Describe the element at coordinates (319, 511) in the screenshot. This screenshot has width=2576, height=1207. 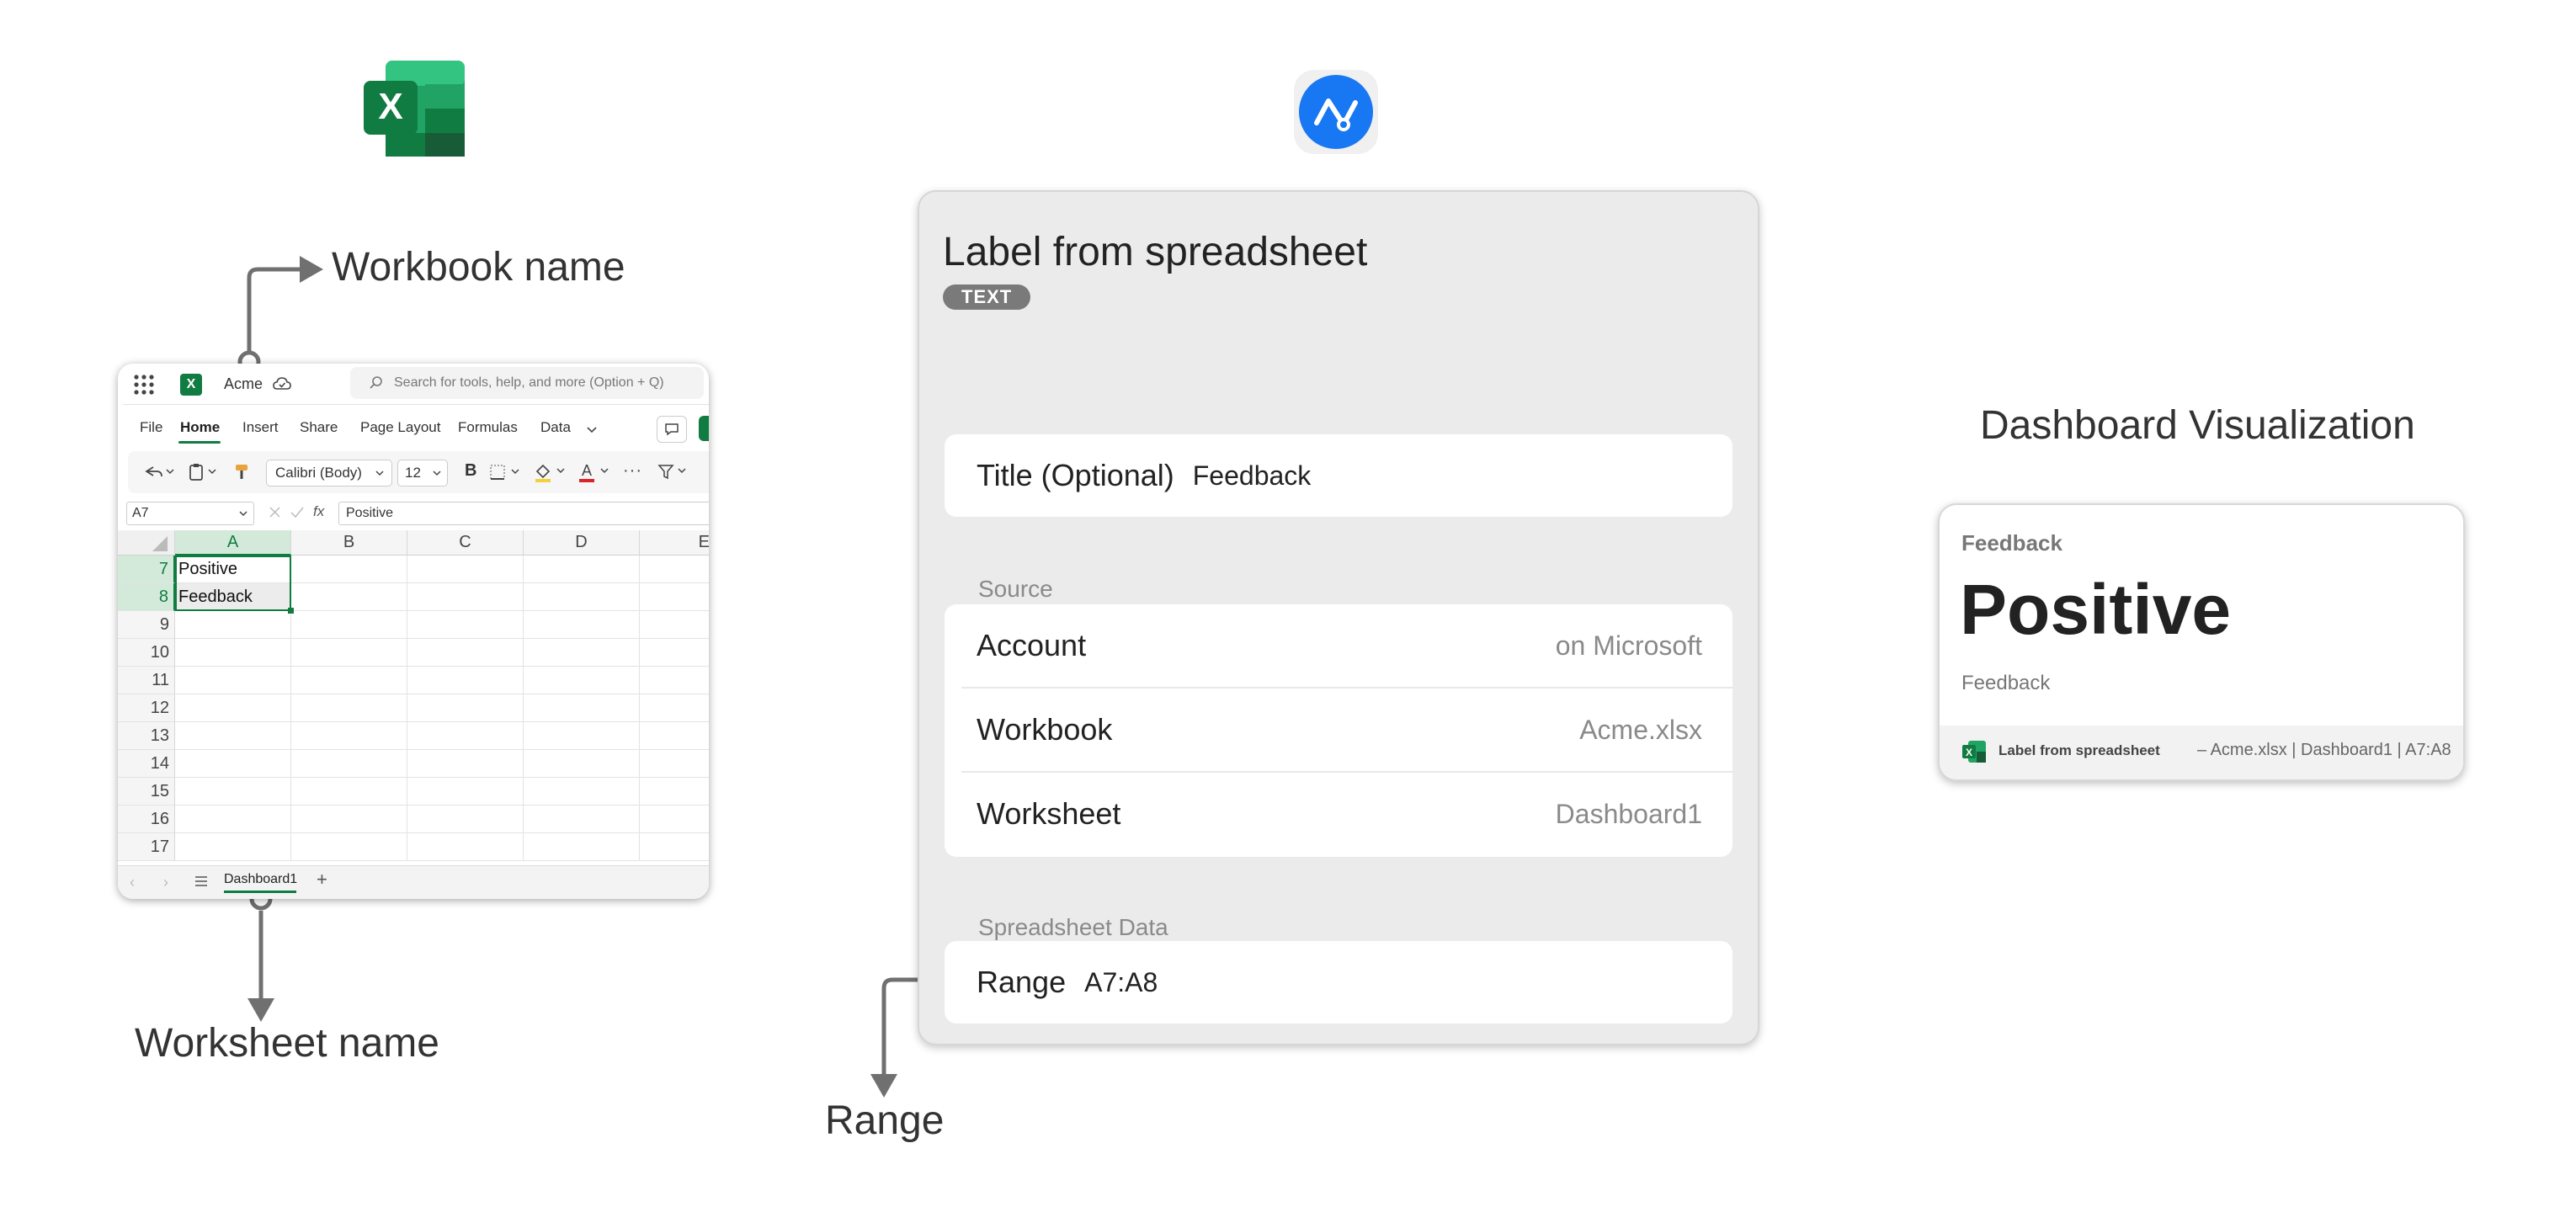
I see `insert-function-icon: fx` at that location.